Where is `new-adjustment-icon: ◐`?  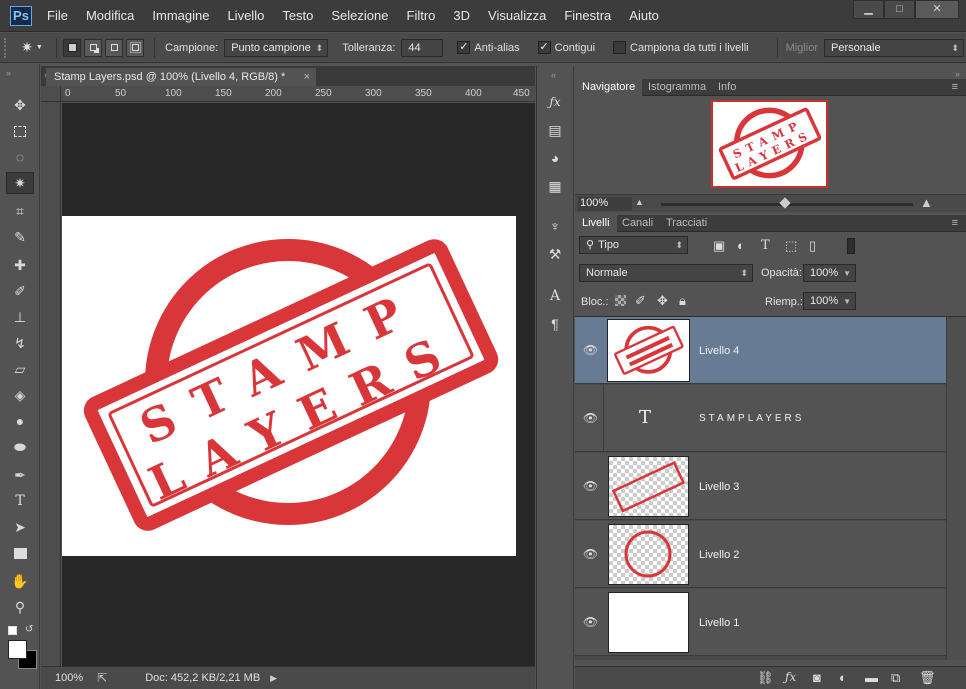 new-adjustment-icon: ◐ is located at coordinates (843, 677).